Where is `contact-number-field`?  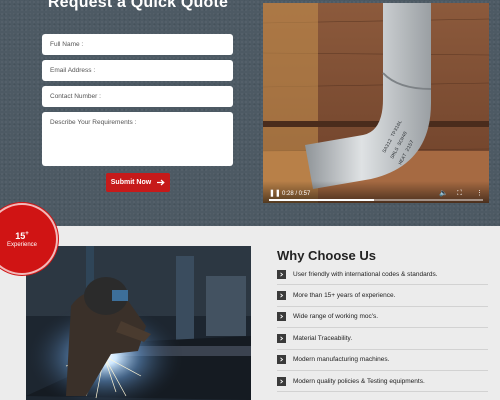 contact-number-field is located at coordinates (137, 96).